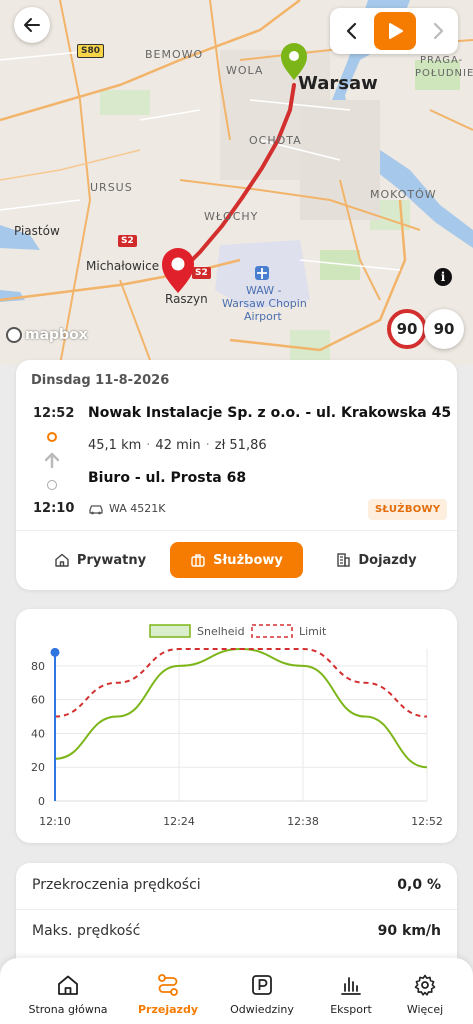  I want to click on trip-duration: 42 min, so click(178, 445).